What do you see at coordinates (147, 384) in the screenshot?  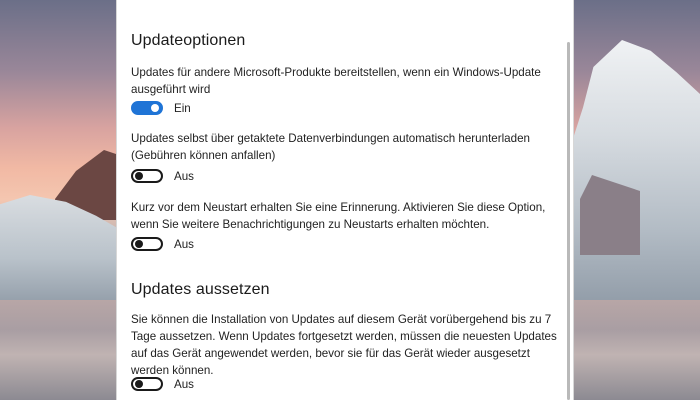 I see `toggle-pause-updates` at bounding box center [147, 384].